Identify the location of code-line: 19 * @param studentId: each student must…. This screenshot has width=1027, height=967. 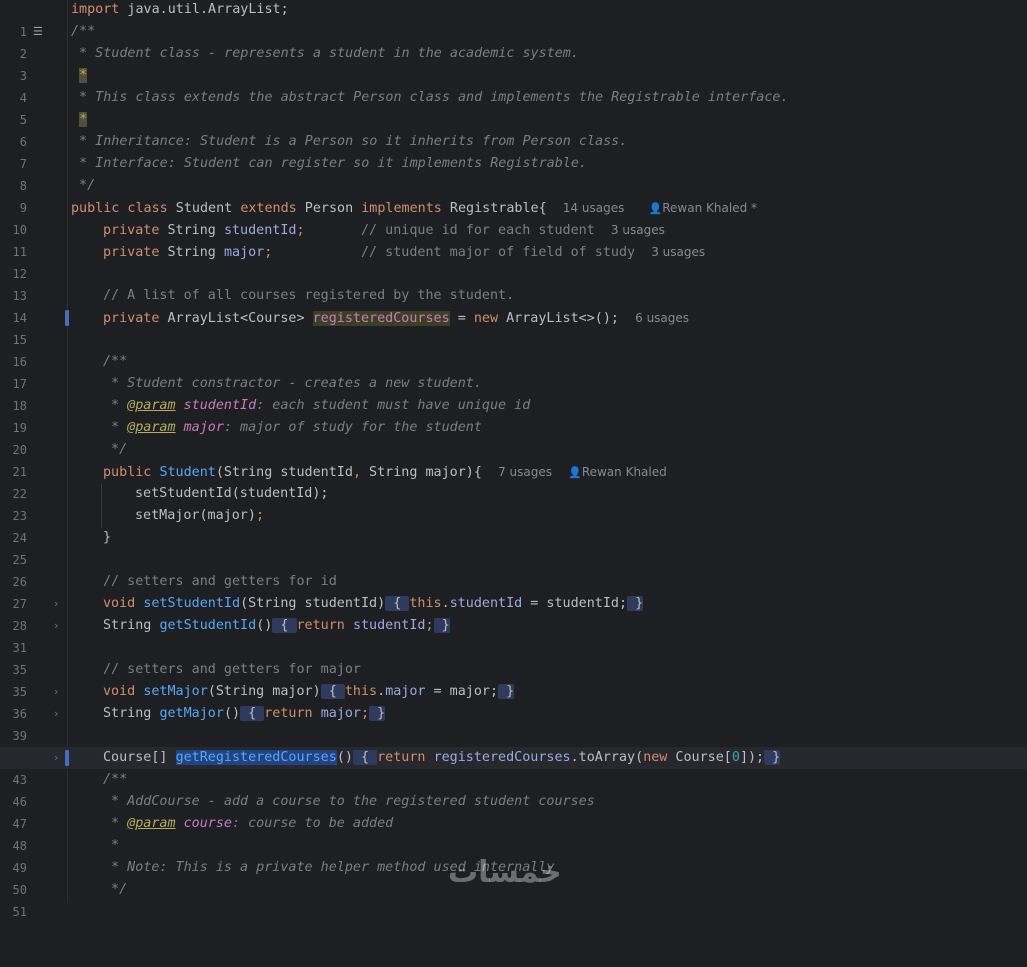
(513, 415).